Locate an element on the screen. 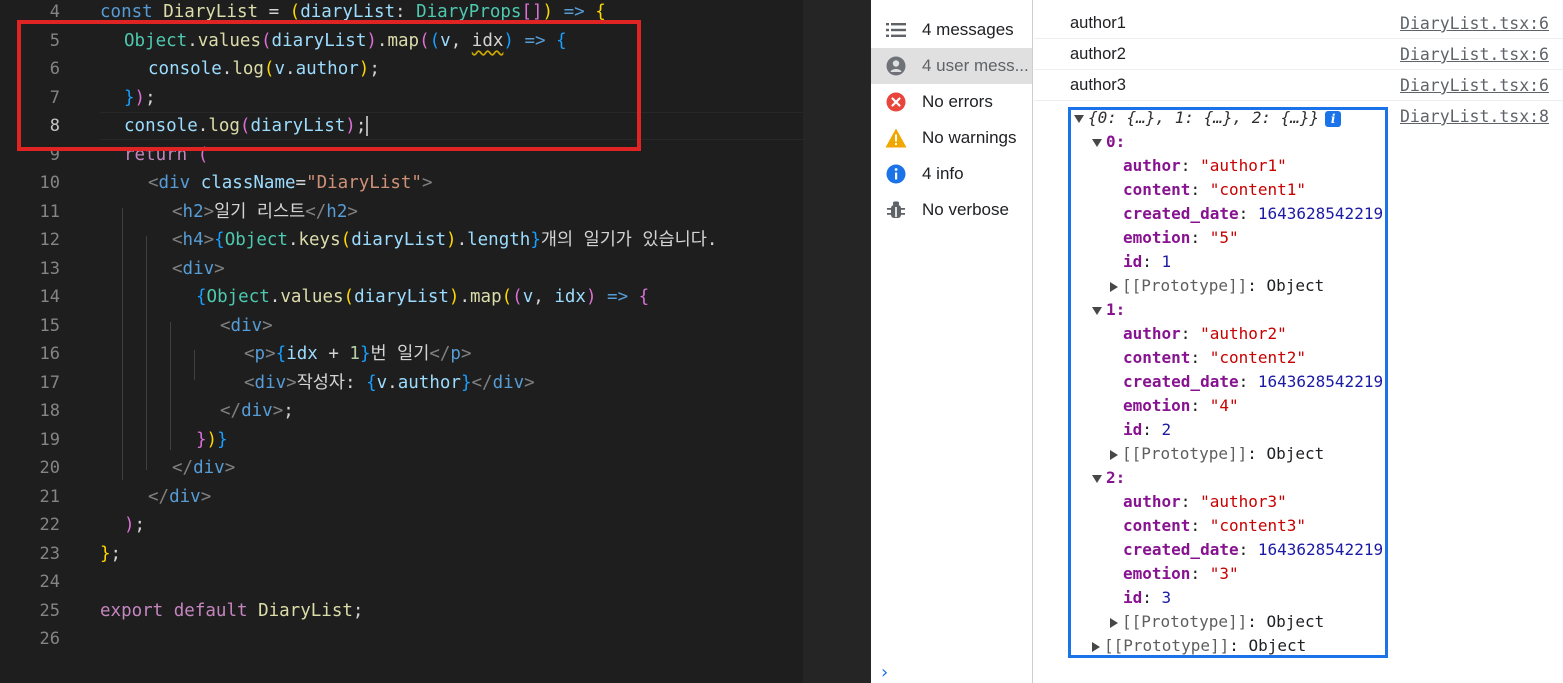  property-value: 1 is located at coordinates (1166, 261).